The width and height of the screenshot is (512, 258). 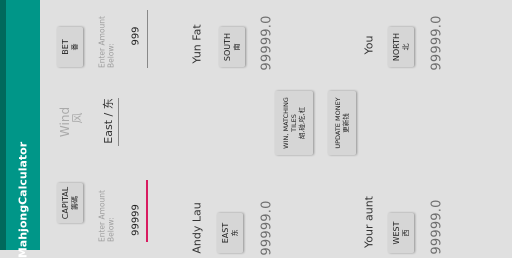 What do you see at coordinates (369, 45) in the screenshot?
I see `player-name: You` at bounding box center [369, 45].